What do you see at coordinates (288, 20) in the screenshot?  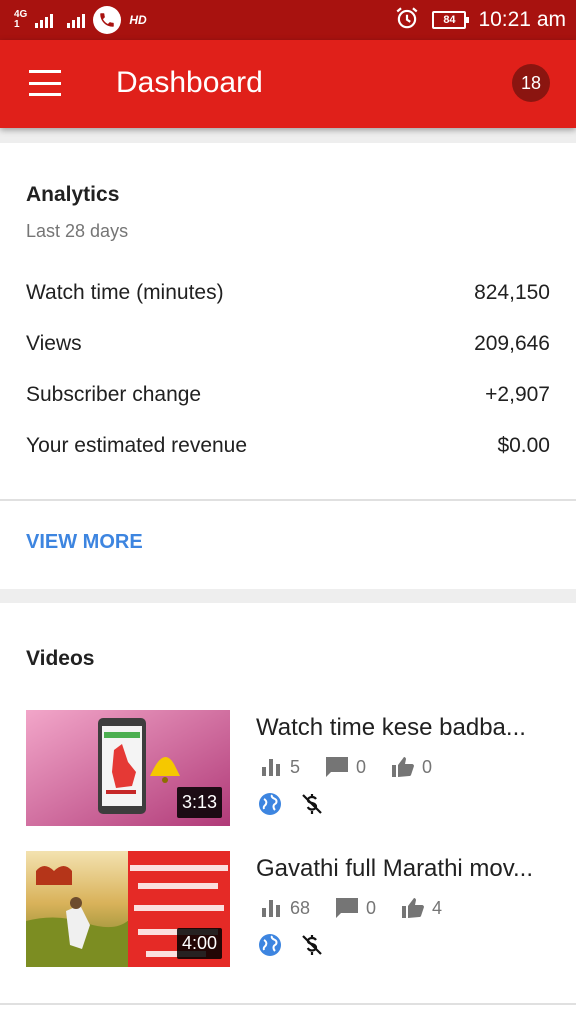 I see `status-bar: 4G 1 HD 84 10:21 am` at bounding box center [288, 20].